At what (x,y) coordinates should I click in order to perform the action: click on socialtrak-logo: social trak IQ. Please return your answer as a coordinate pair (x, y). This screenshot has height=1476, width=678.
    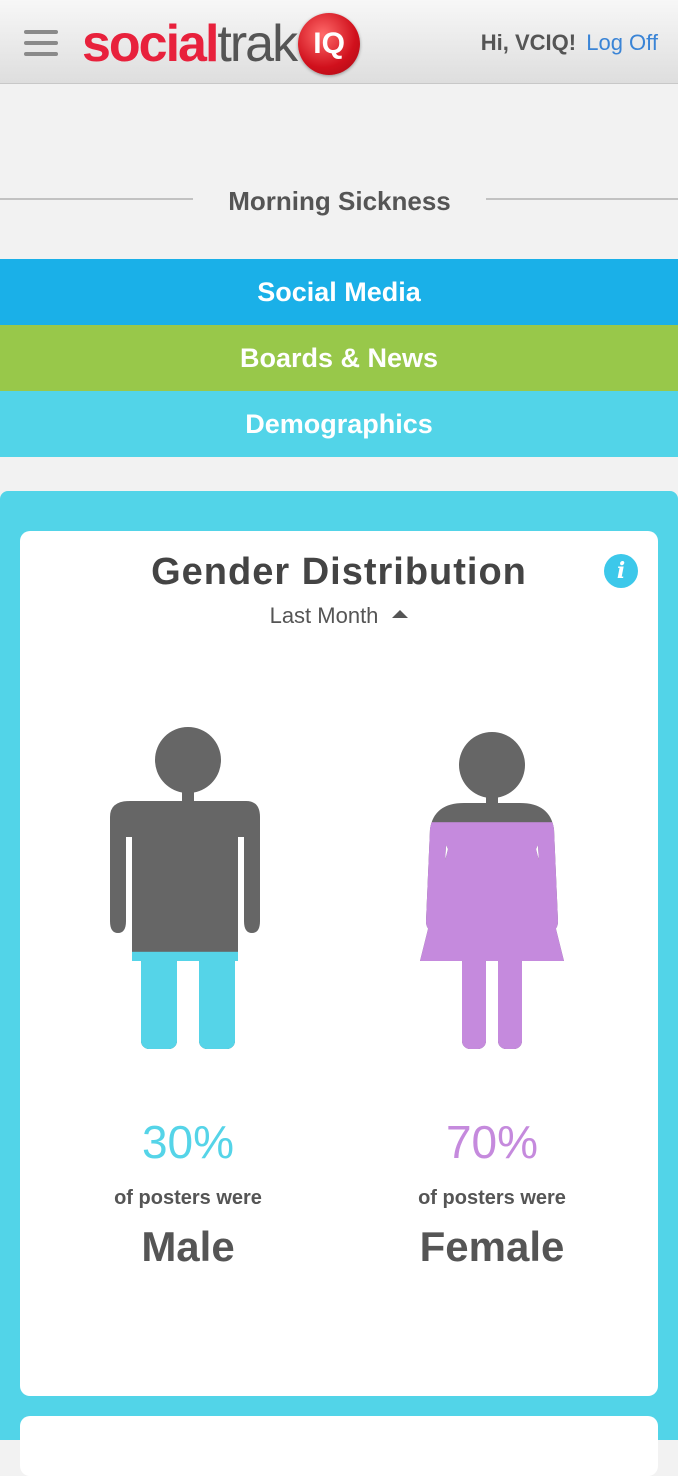
    Looking at the image, I should click on (221, 44).